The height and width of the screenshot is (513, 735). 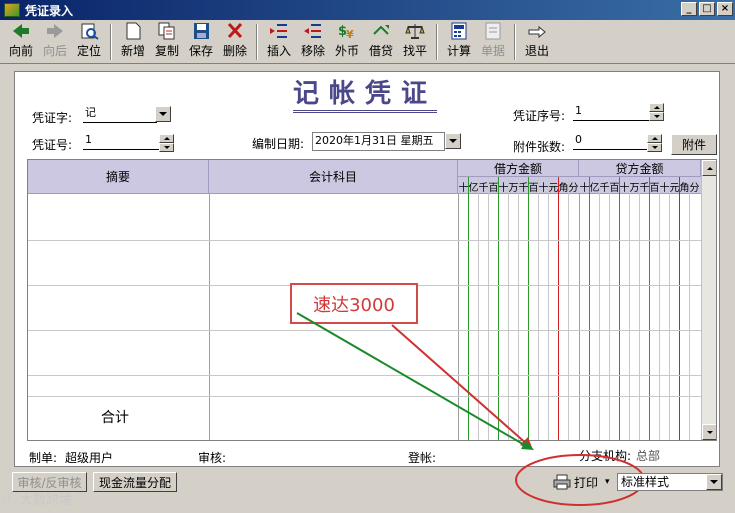 I want to click on print-style-dropdown, so click(x=714, y=482).